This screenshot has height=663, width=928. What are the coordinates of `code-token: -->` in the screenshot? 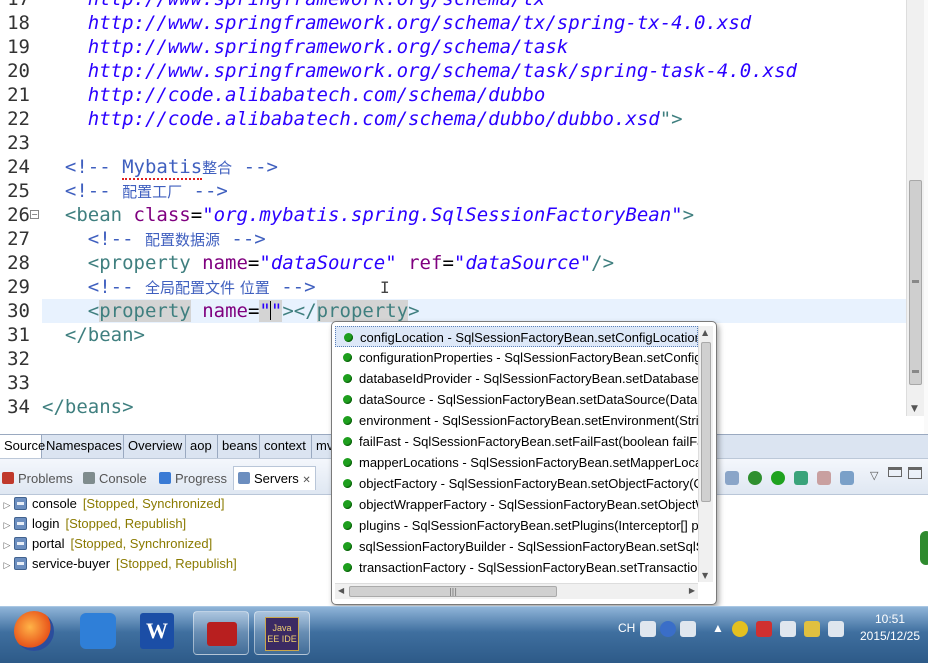 It's located at (205, 191).